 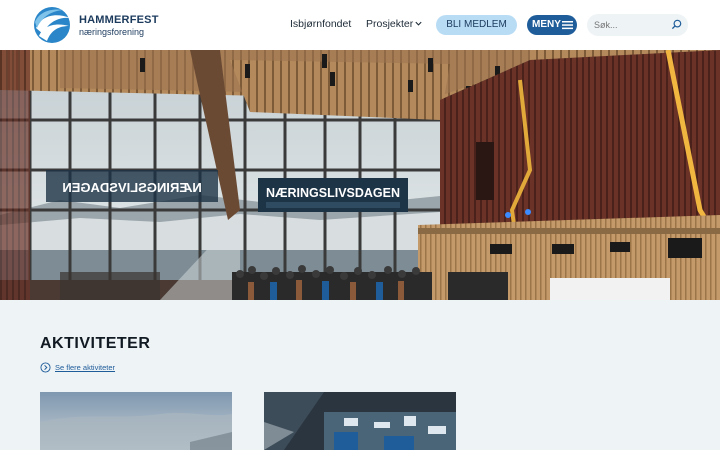 What do you see at coordinates (631, 25) in the screenshot?
I see `search-input` at bounding box center [631, 25].